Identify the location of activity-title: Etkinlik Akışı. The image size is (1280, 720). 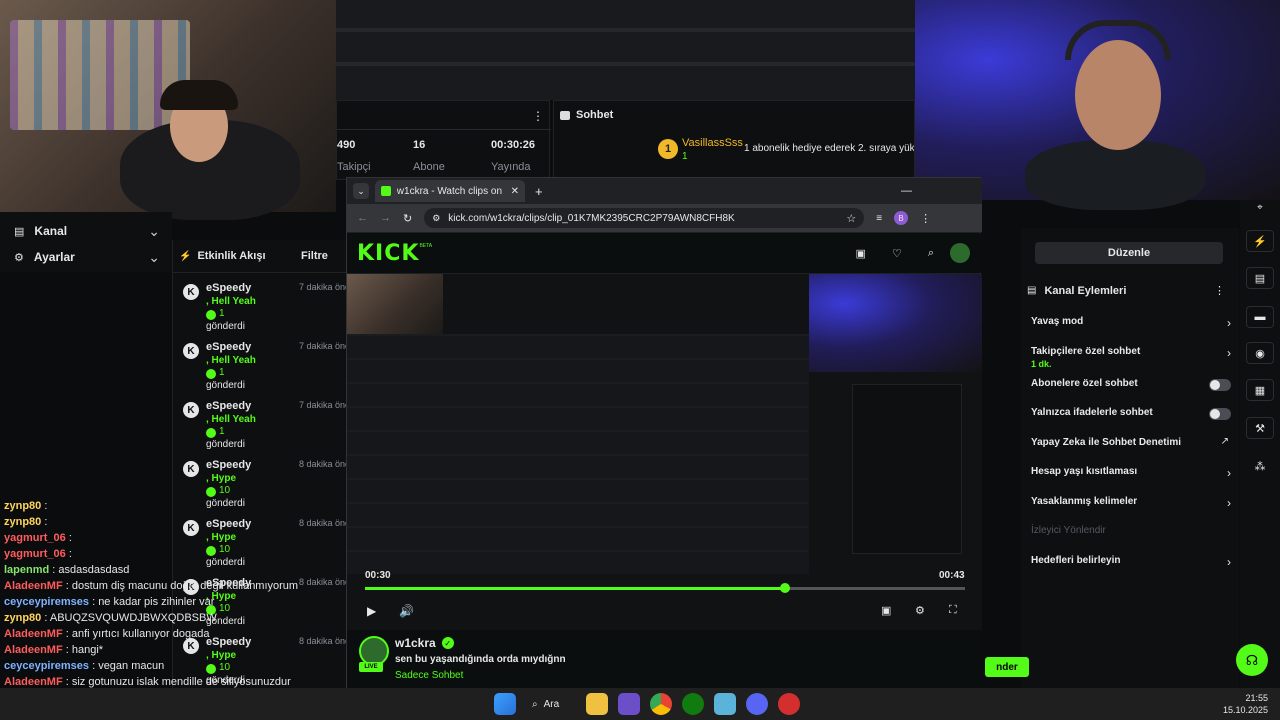
(231, 256).